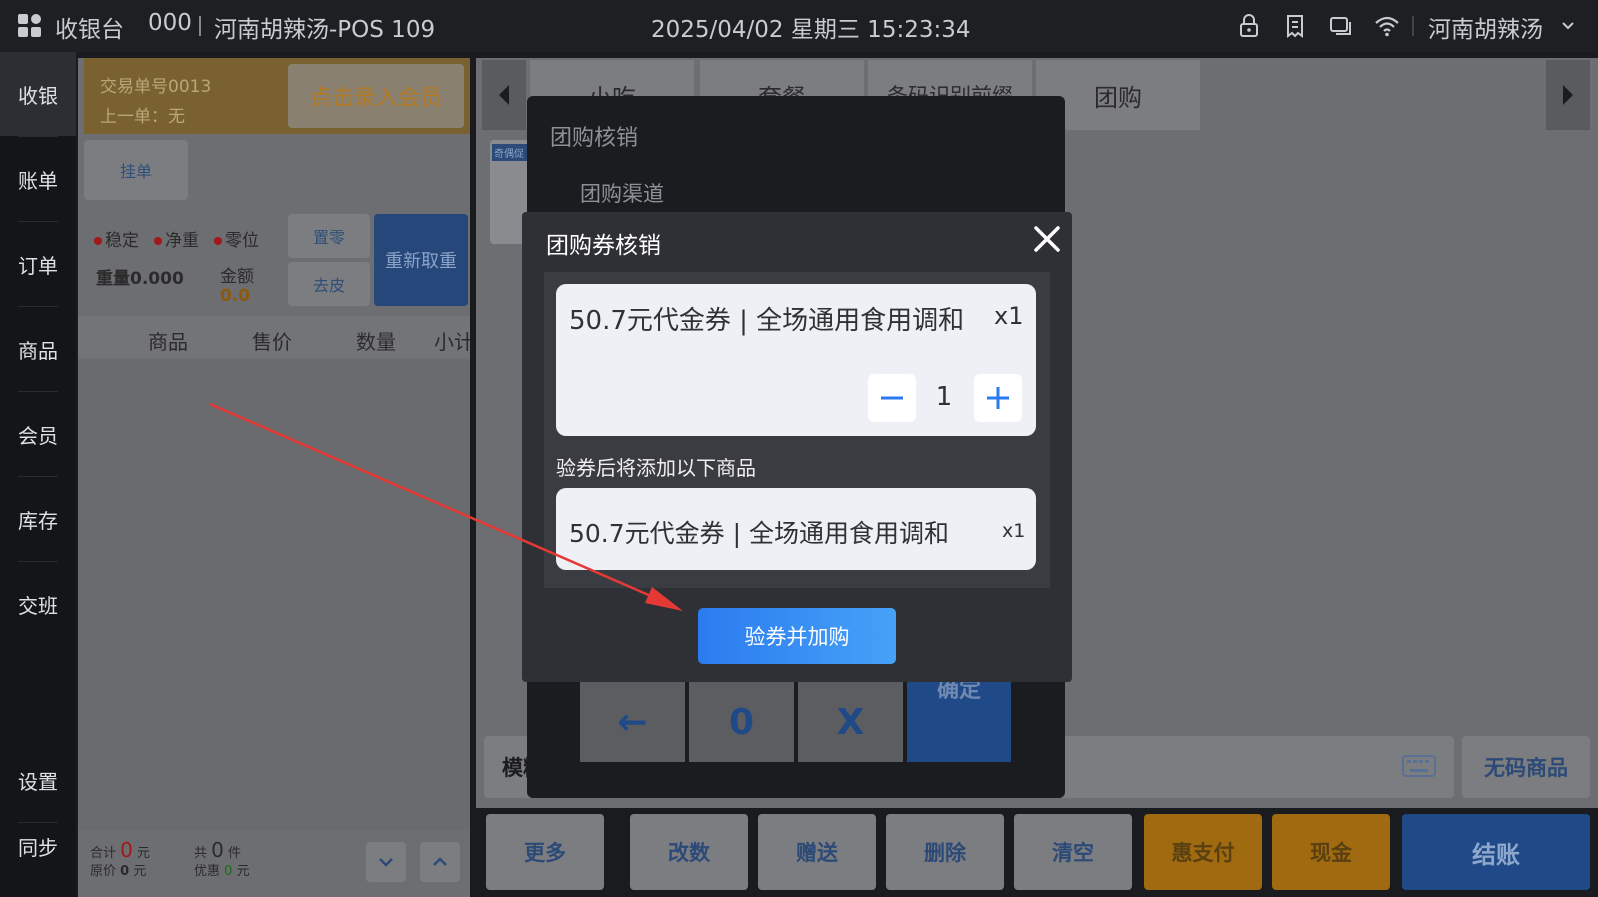 The height and width of the screenshot is (897, 1598). What do you see at coordinates (1073, 852) in the screenshot?
I see `clear-button: 清空` at bounding box center [1073, 852].